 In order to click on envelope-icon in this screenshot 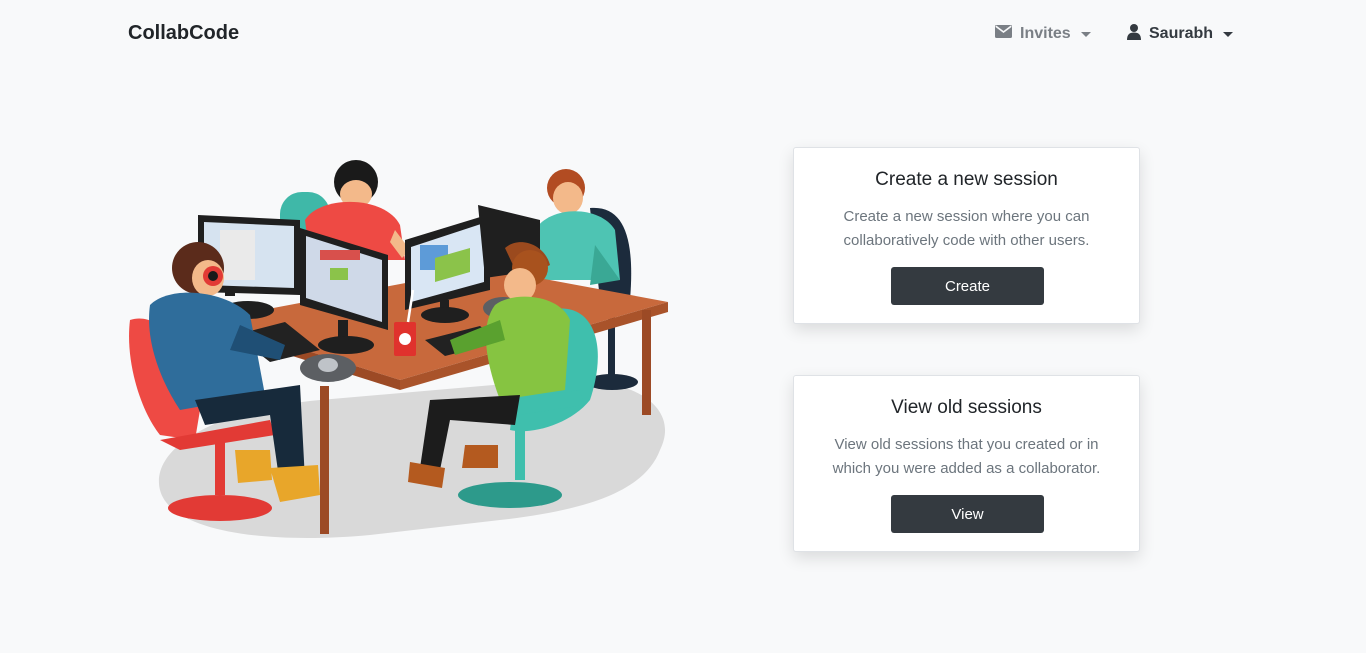, I will do `click(1003, 34)`.